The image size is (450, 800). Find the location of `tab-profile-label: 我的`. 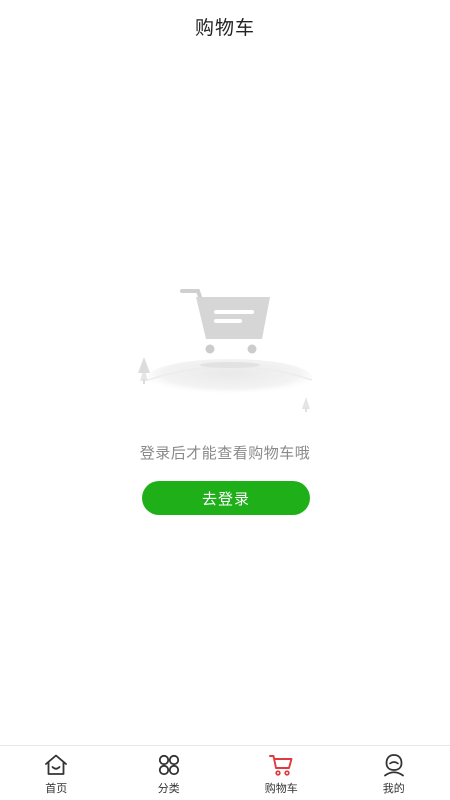

tab-profile-label: 我的 is located at coordinates (393, 788).